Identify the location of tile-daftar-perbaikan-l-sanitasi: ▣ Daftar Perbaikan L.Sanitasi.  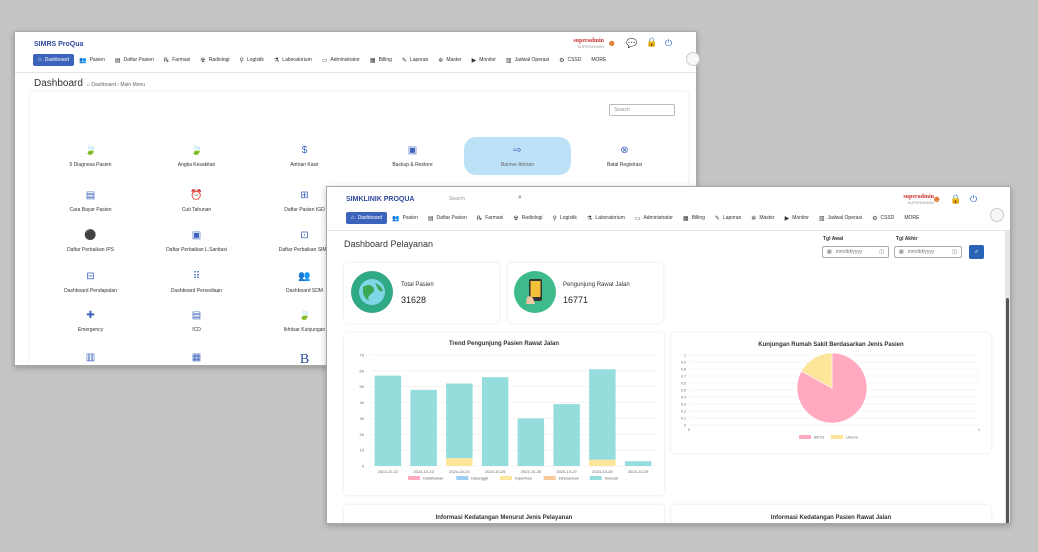
(196, 241).